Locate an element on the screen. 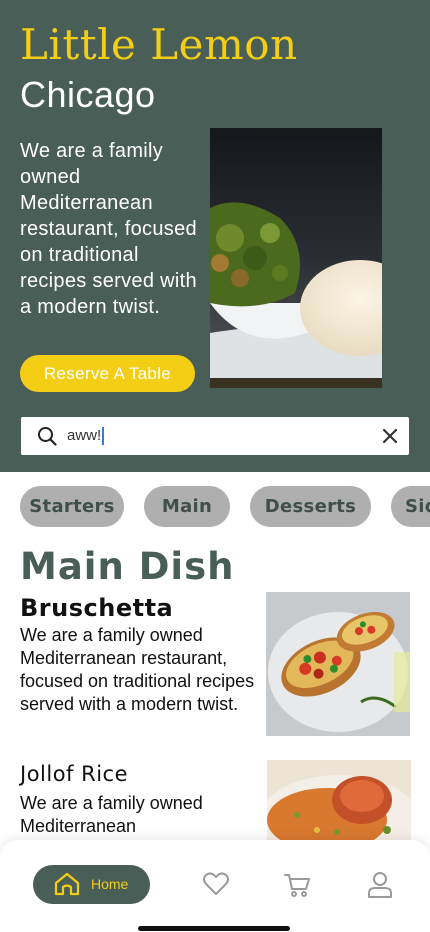 This screenshot has width=430, height=932. jollof-rice-photo is located at coordinates (339, 805).